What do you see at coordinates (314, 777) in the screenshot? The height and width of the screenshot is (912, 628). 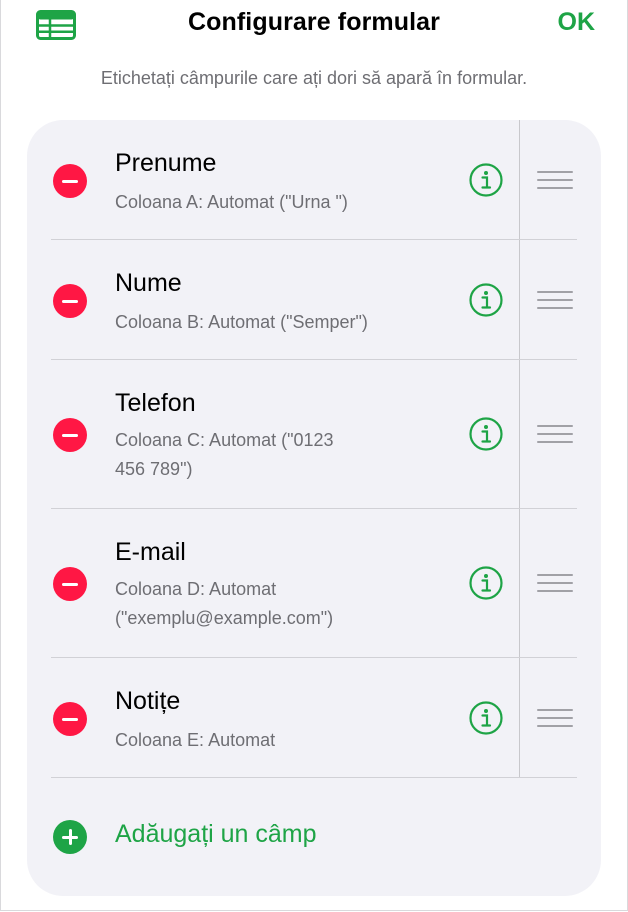 I see `row-separator` at bounding box center [314, 777].